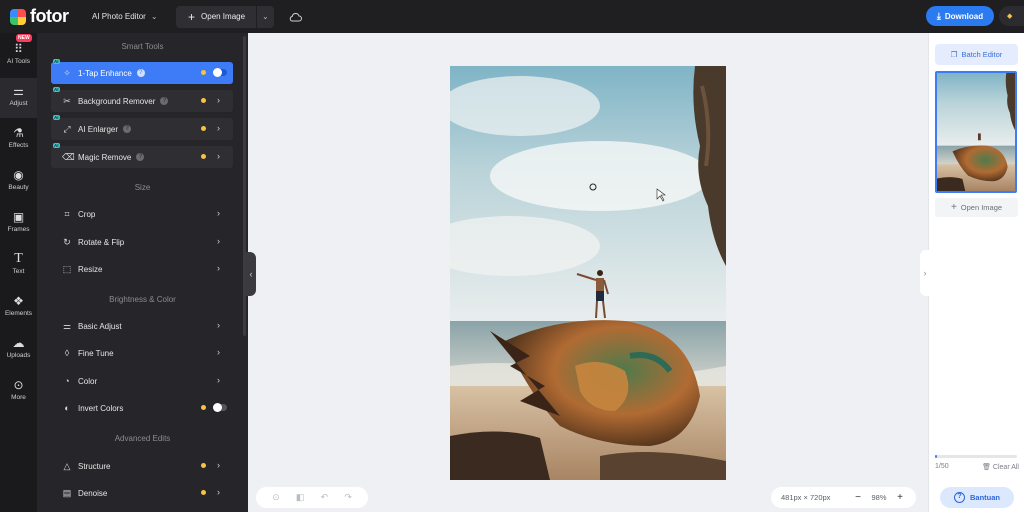 The height and width of the screenshot is (512, 1024). I want to click on undo-icon: ↶, so click(325, 497).